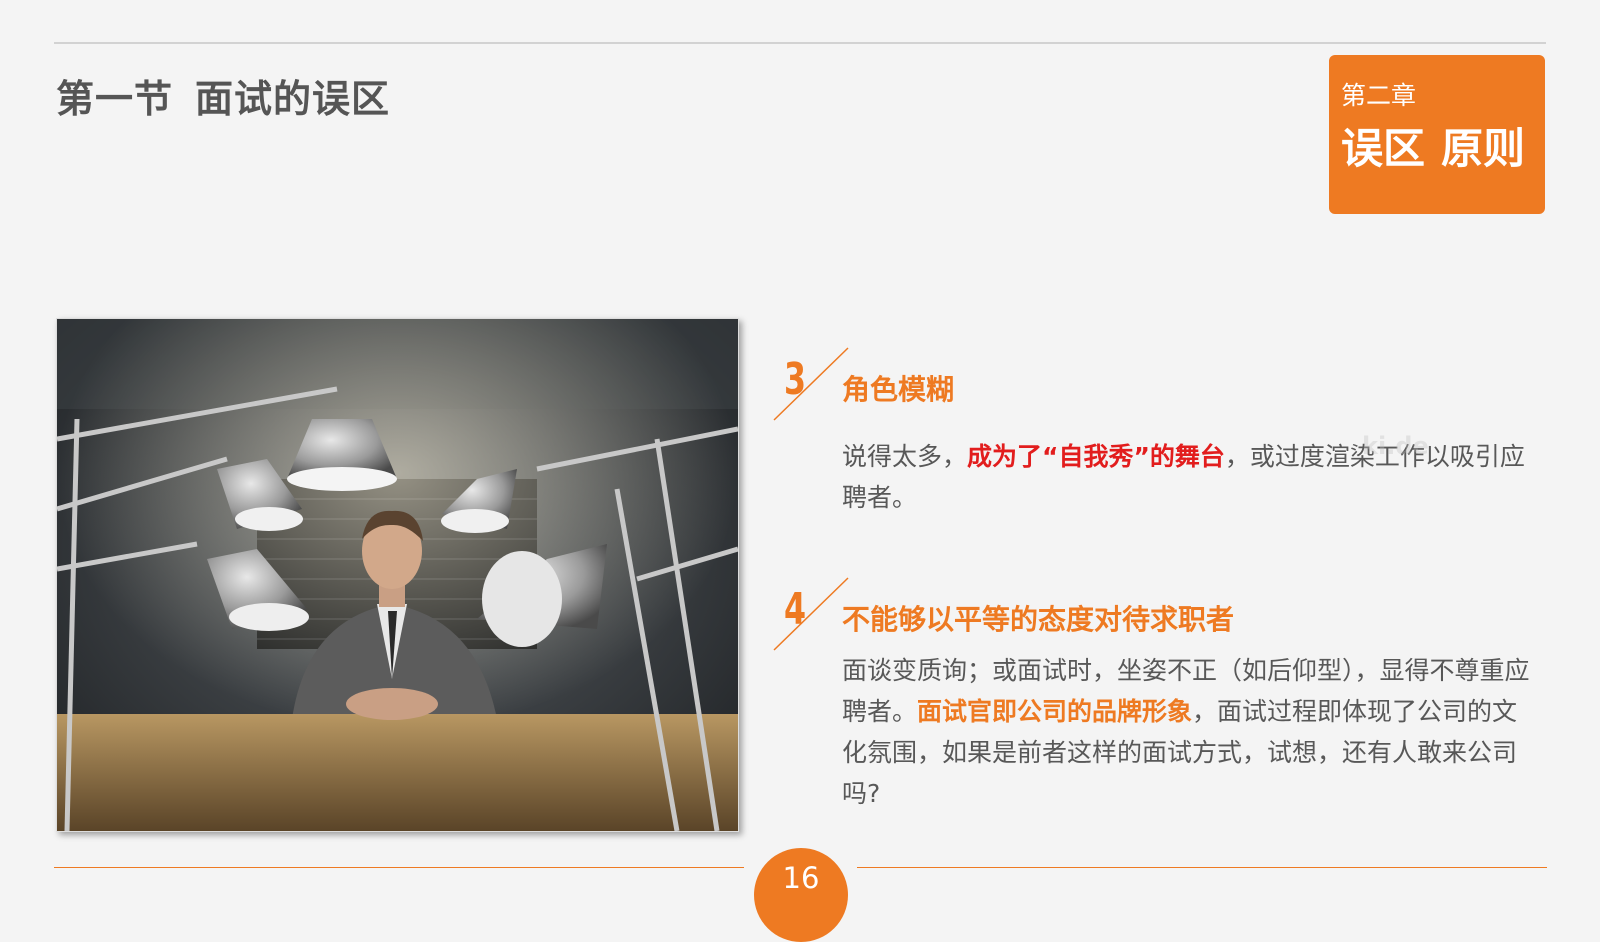  What do you see at coordinates (1202, 867) in the screenshot?
I see `bottom-divider-right` at bounding box center [1202, 867].